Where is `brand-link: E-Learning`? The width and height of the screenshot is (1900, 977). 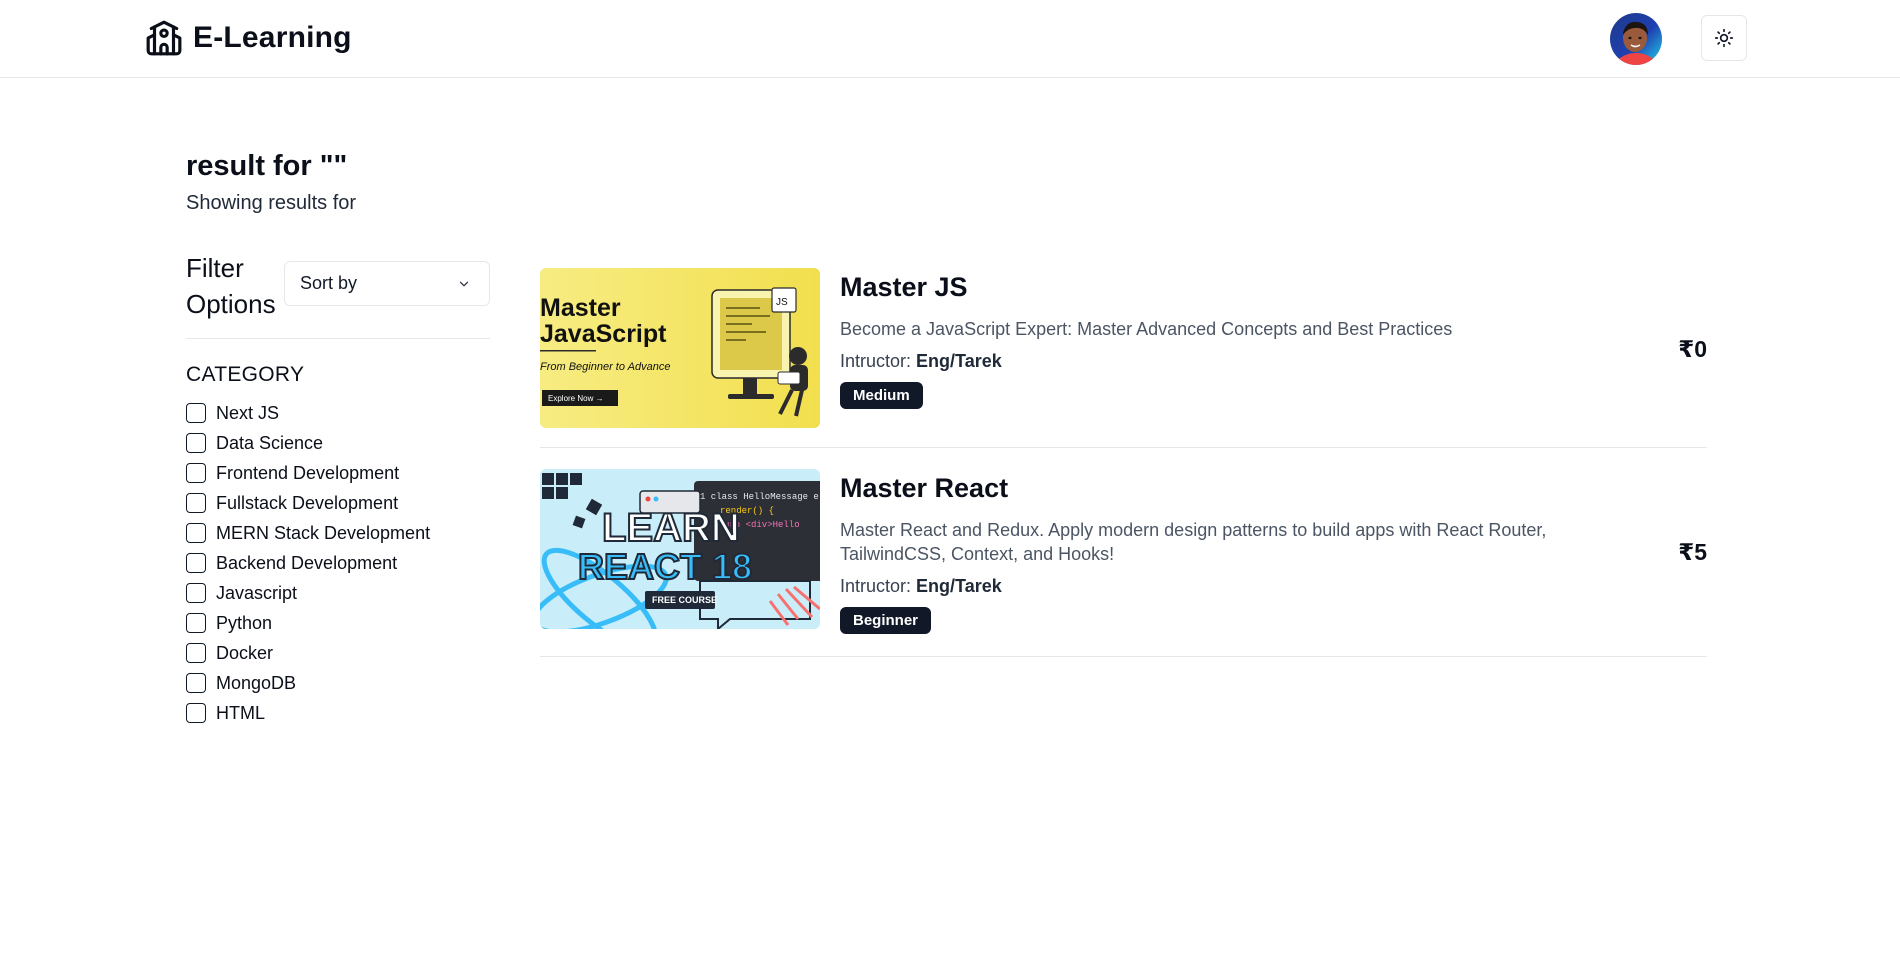
brand-link: E-Learning is located at coordinates (248, 38).